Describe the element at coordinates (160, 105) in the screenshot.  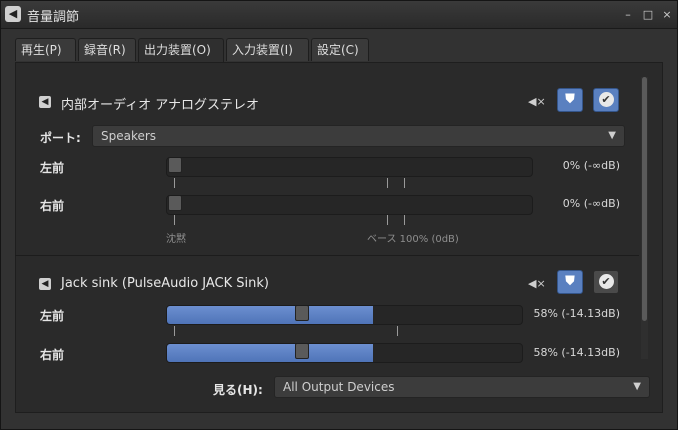
I see `device-name: 内部オーディオ アナログステレオ` at that location.